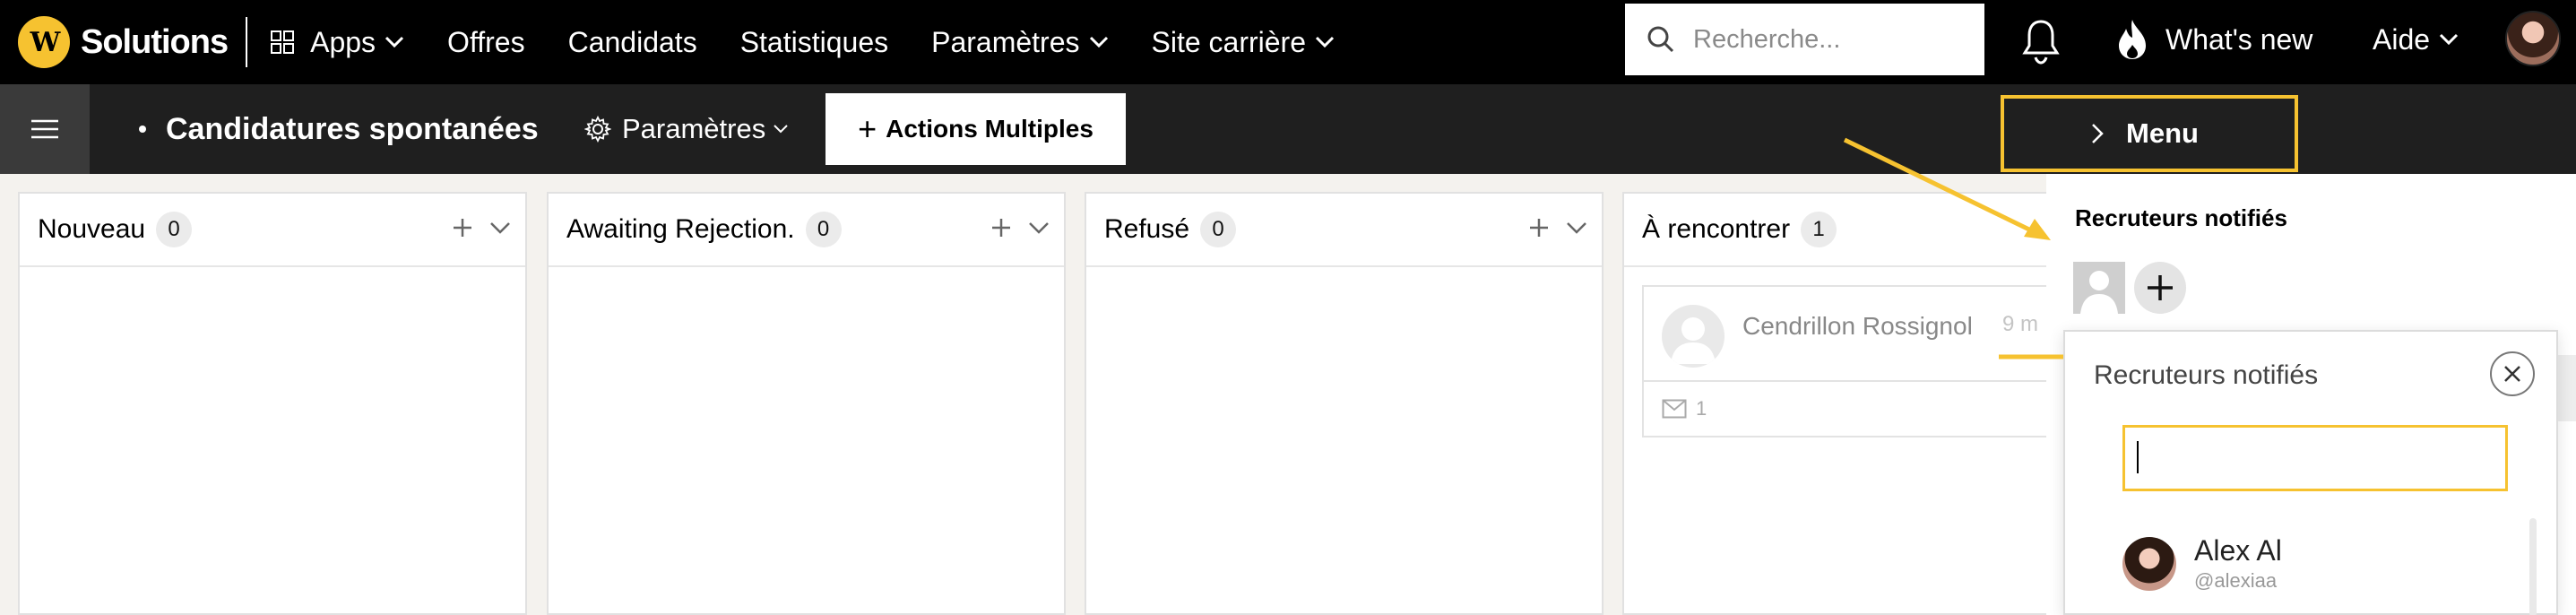  Describe the element at coordinates (1827, 39) in the screenshot. I see `search-input` at that location.